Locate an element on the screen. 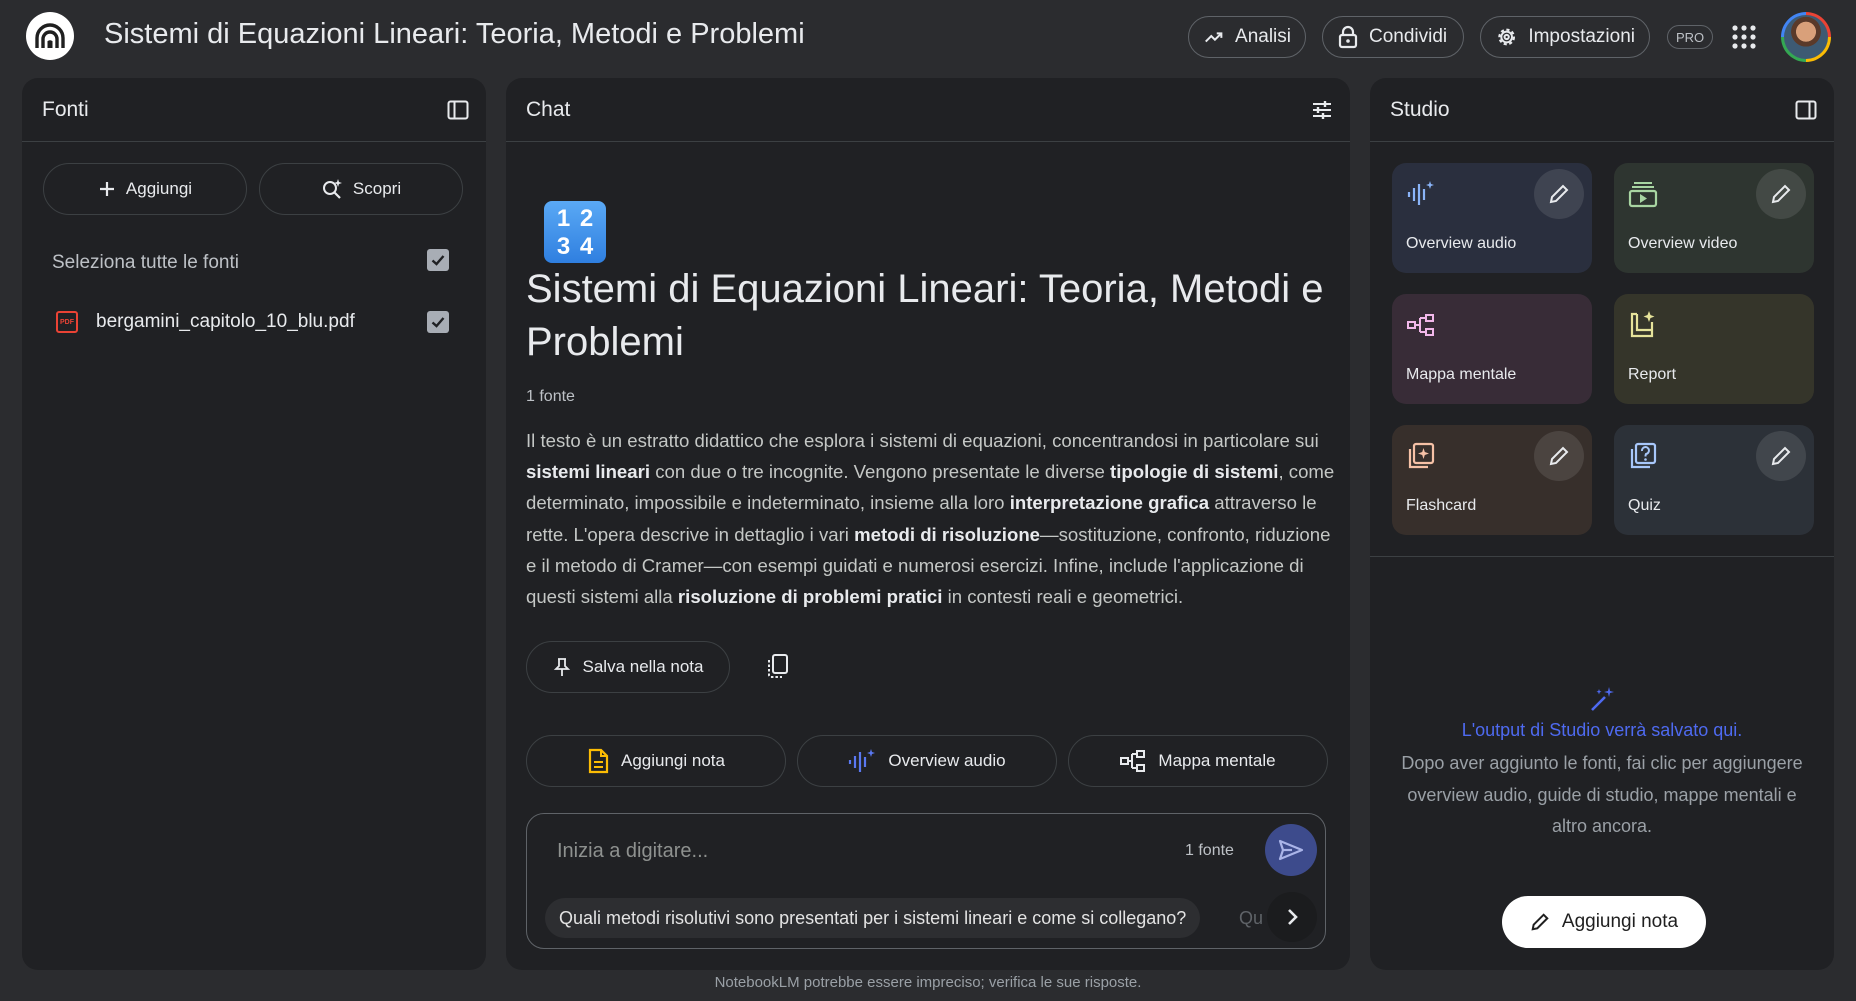 The width and height of the screenshot is (1856, 1001). trending-up-icon is located at coordinates (1214, 37).